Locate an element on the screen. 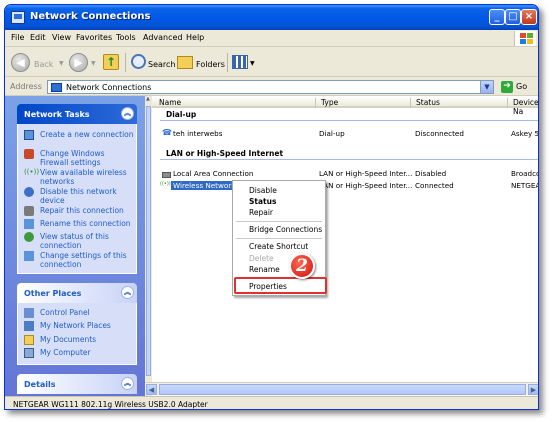  task-label: View available wireless networks is located at coordinates (83, 177).